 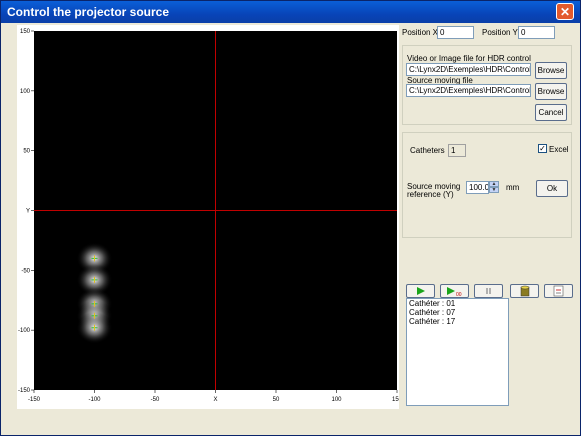 I want to click on y-tick-label: Y, so click(x=28, y=212).